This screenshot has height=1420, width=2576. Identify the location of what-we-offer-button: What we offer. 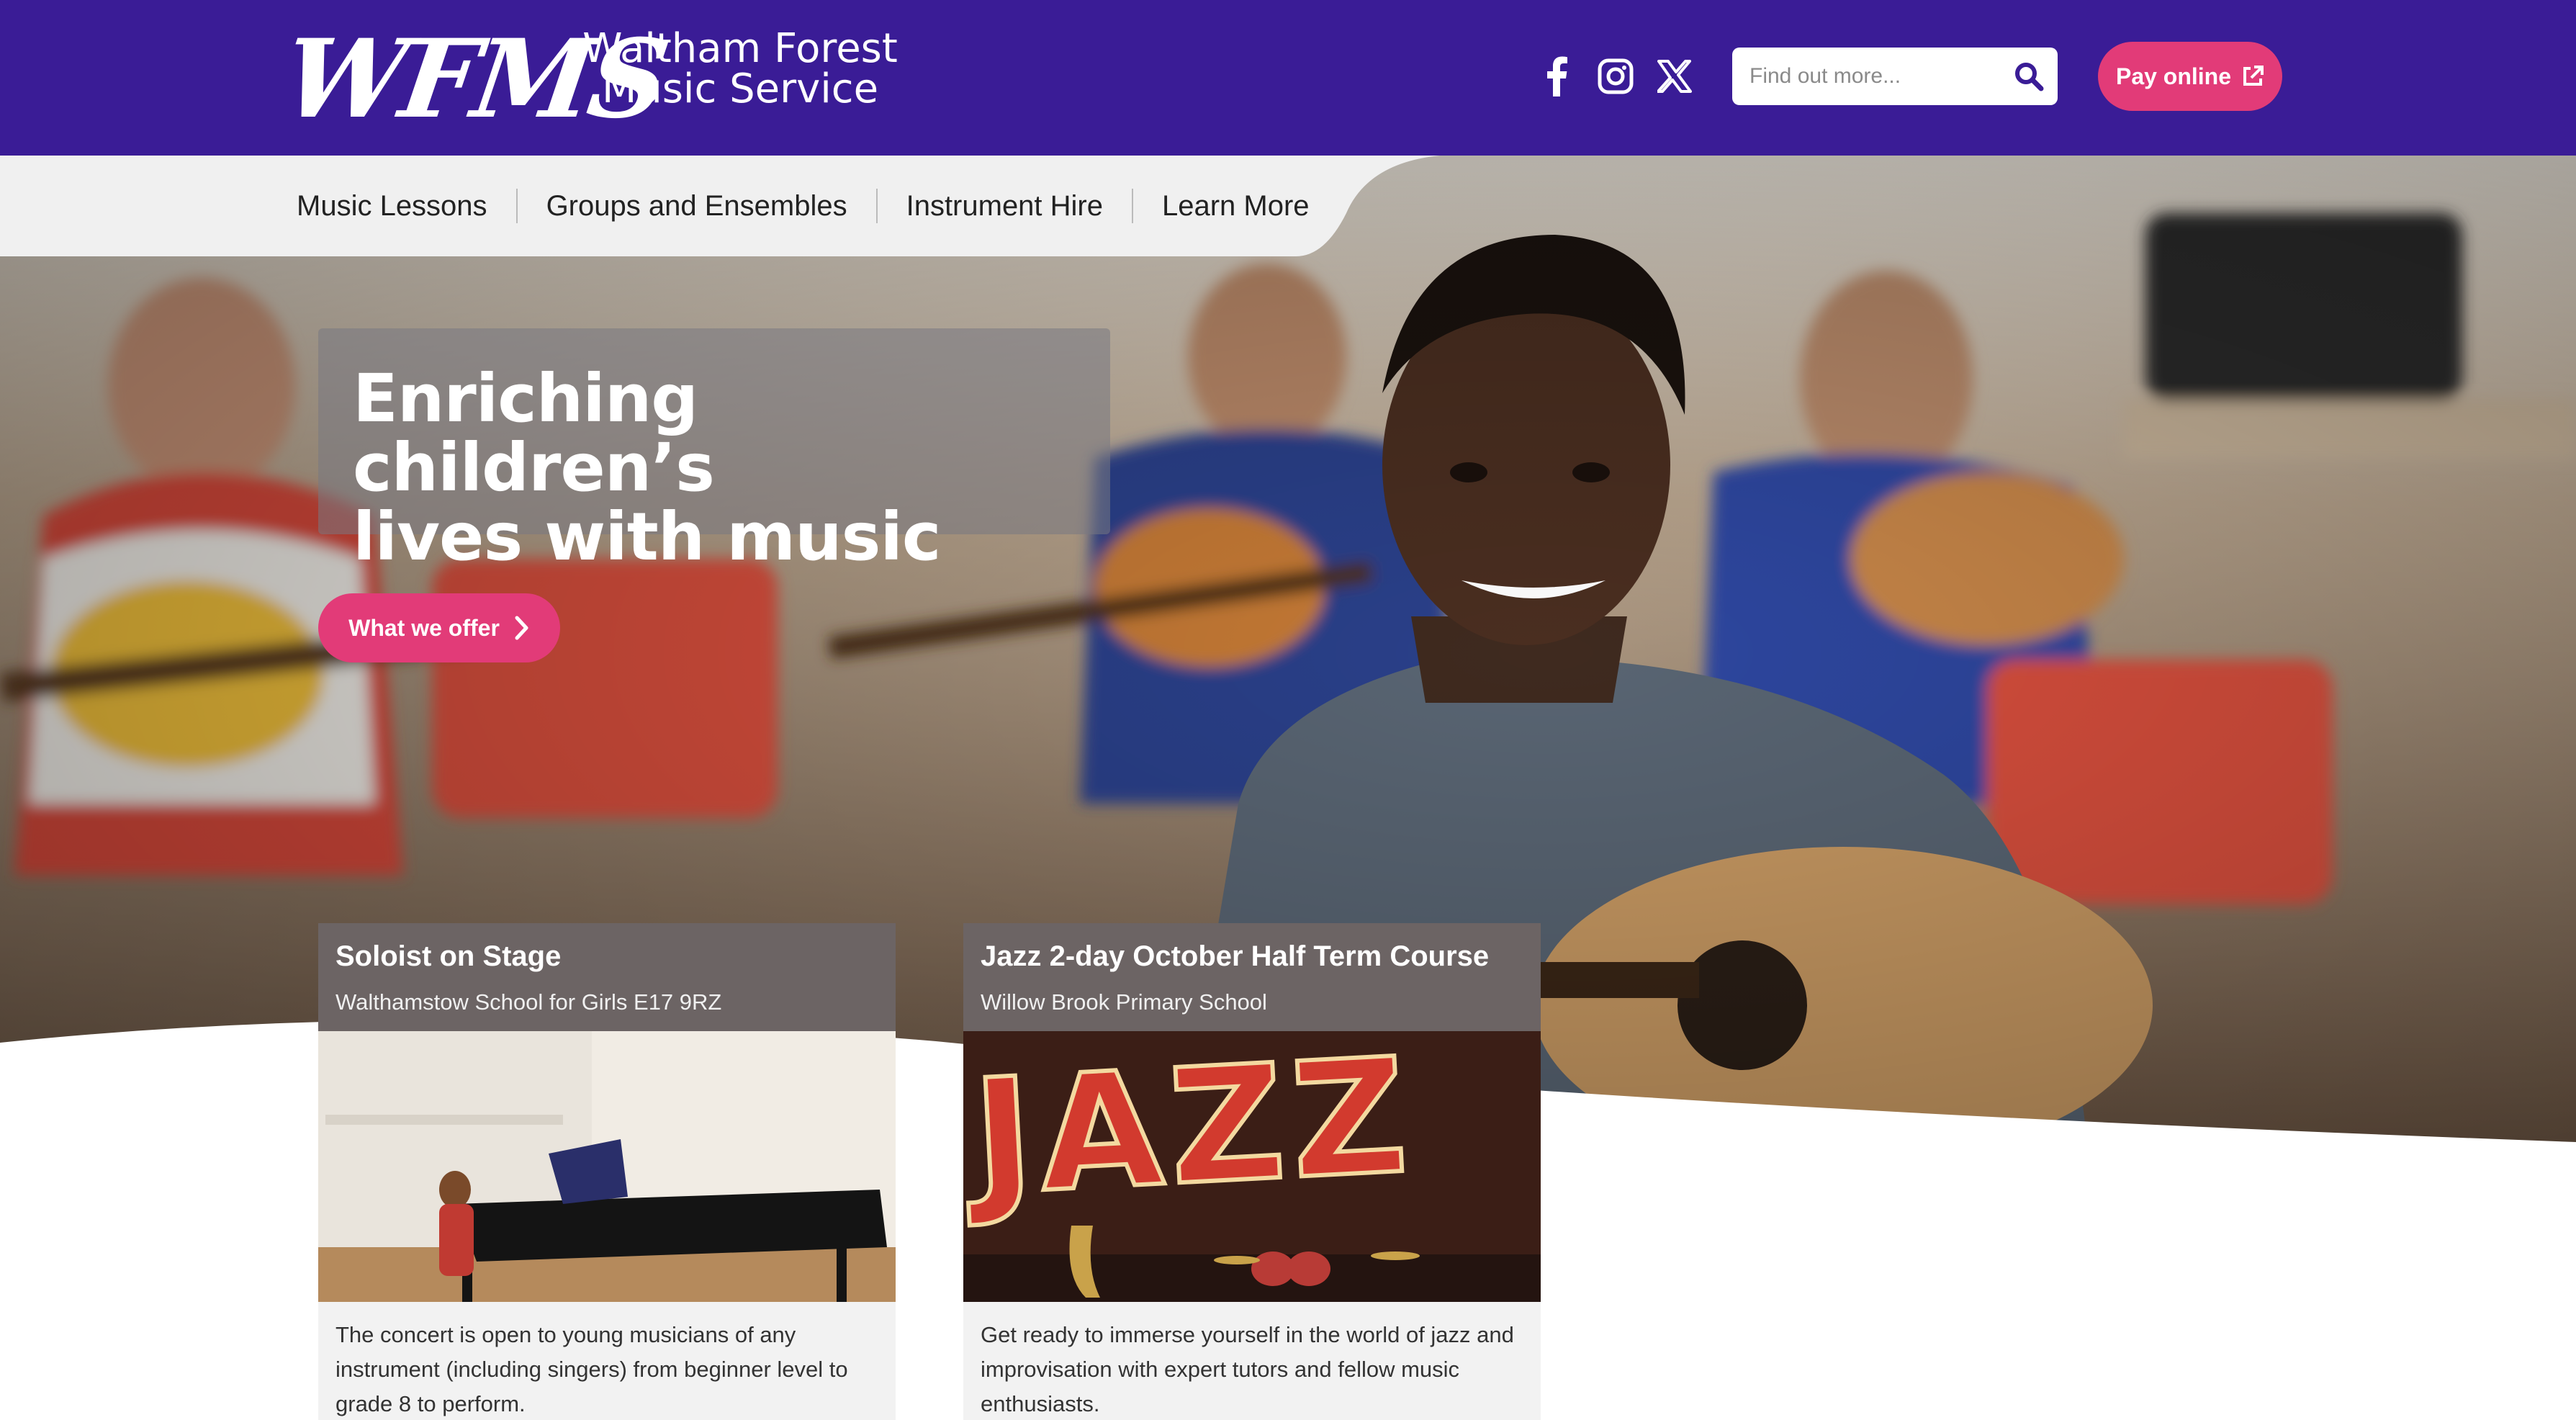
(439, 627).